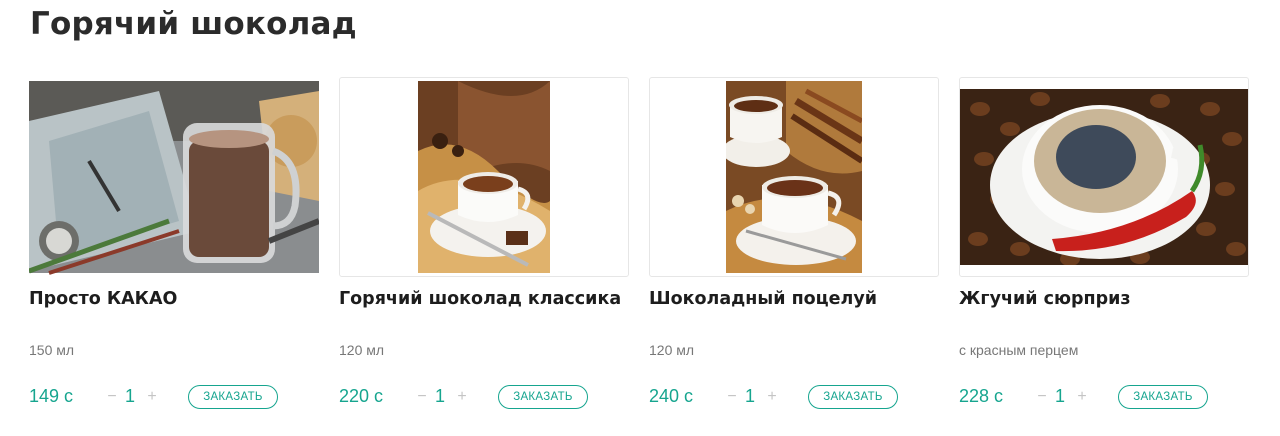 Image resolution: width=1280 pixels, height=436 pixels. Describe the element at coordinates (174, 177) in the screenshot. I see `product-image-cocoa` at that location.